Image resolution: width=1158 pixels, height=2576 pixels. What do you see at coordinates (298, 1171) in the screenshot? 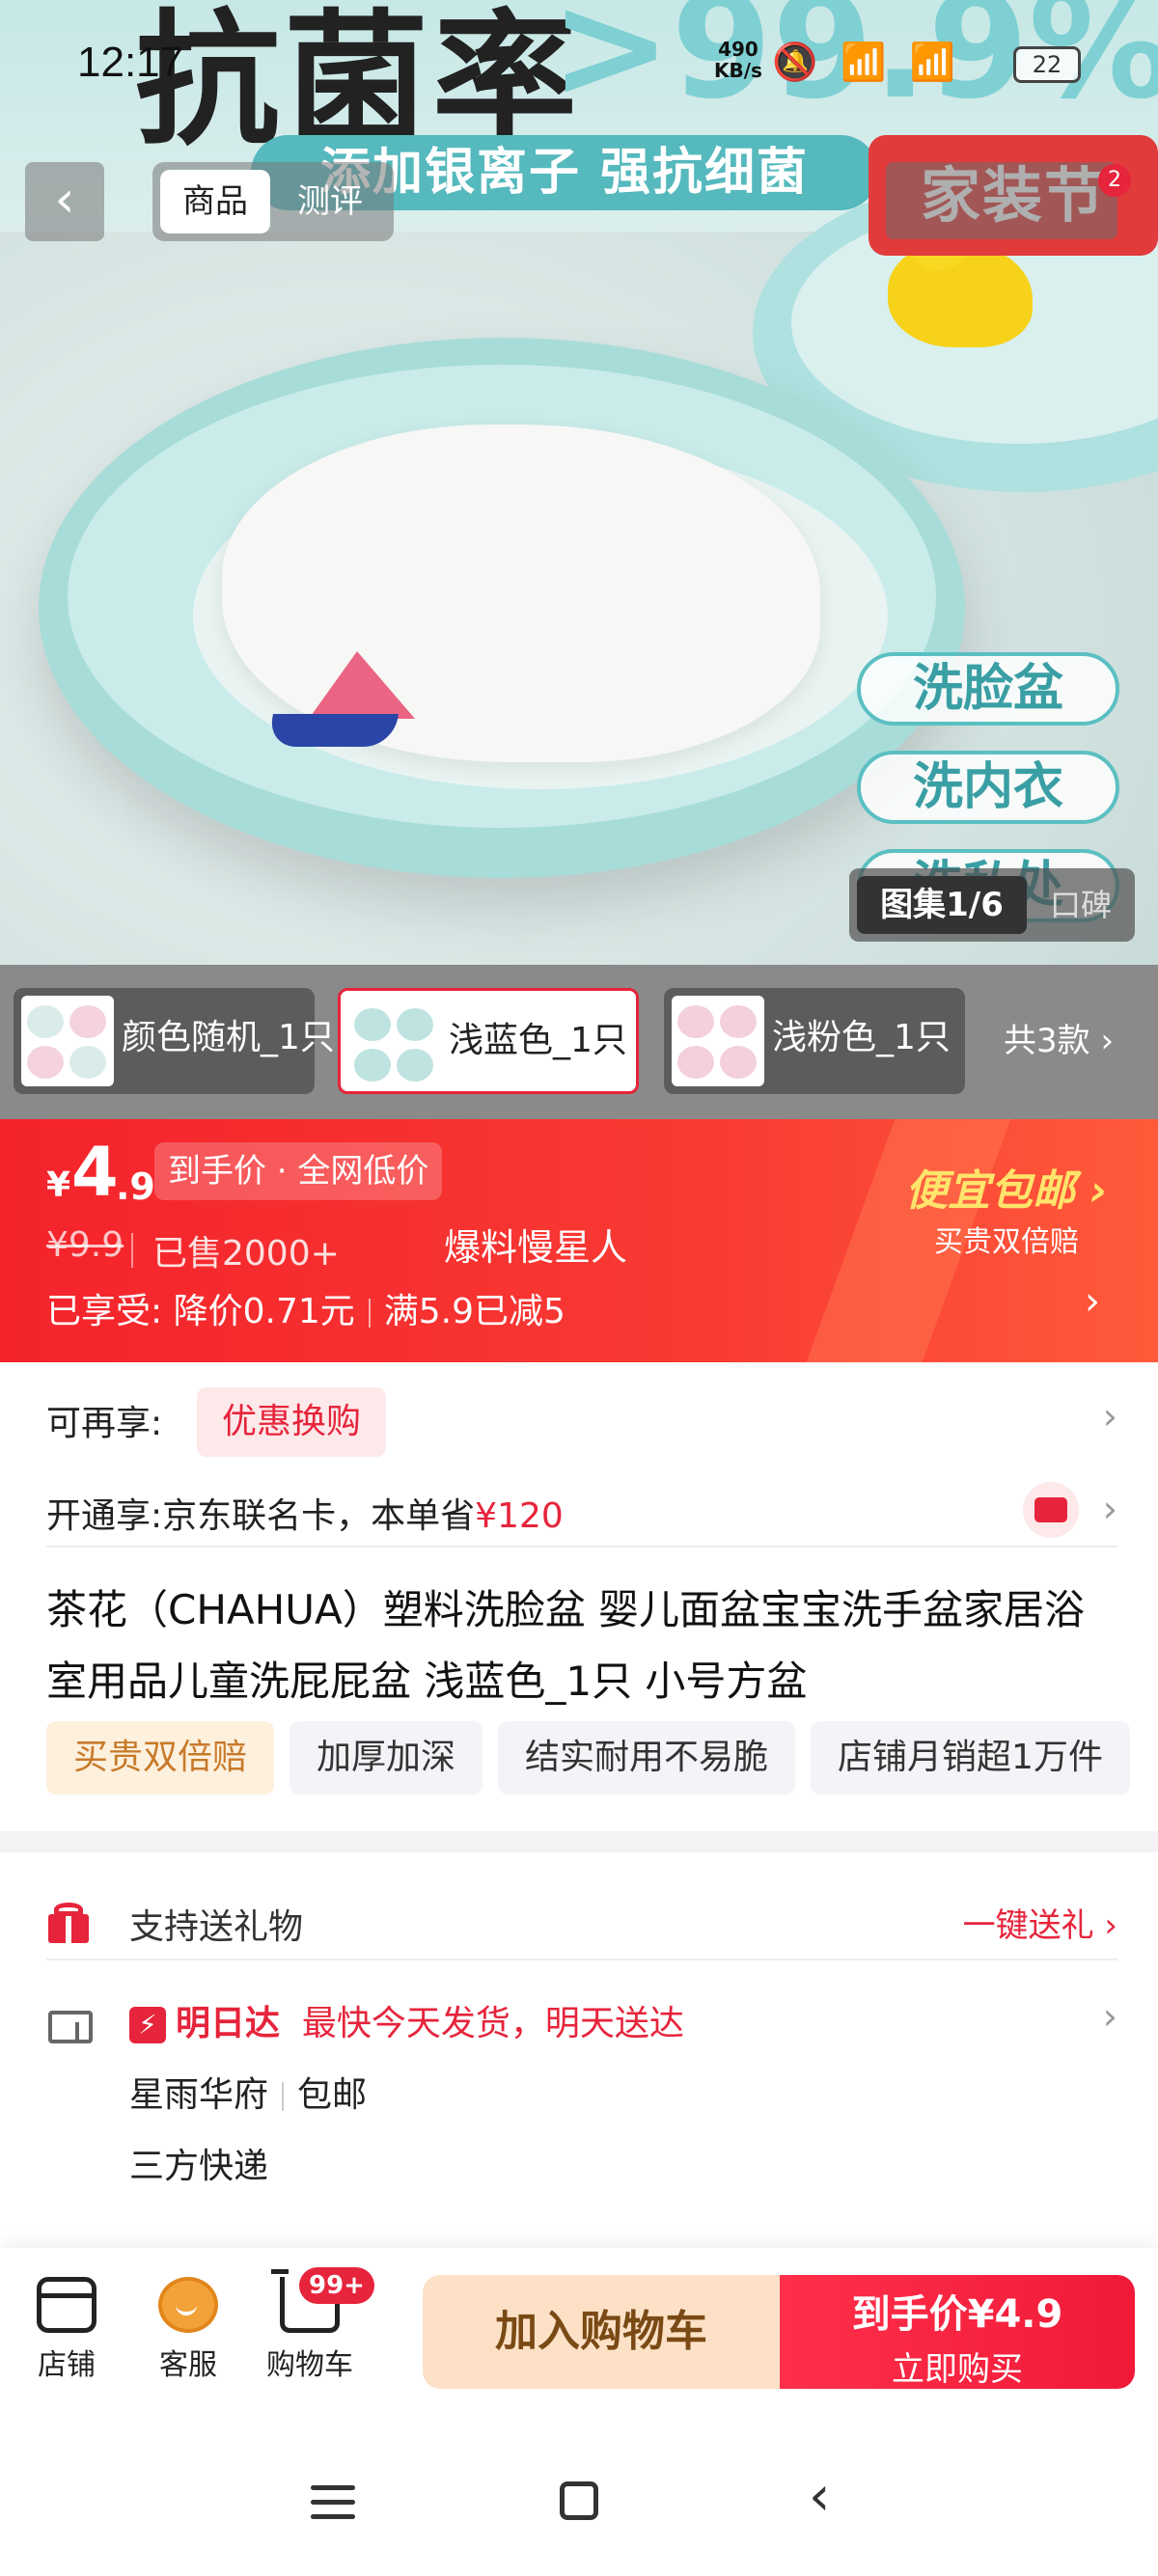
I see `price-tag: 到手价 · 全网低价` at bounding box center [298, 1171].